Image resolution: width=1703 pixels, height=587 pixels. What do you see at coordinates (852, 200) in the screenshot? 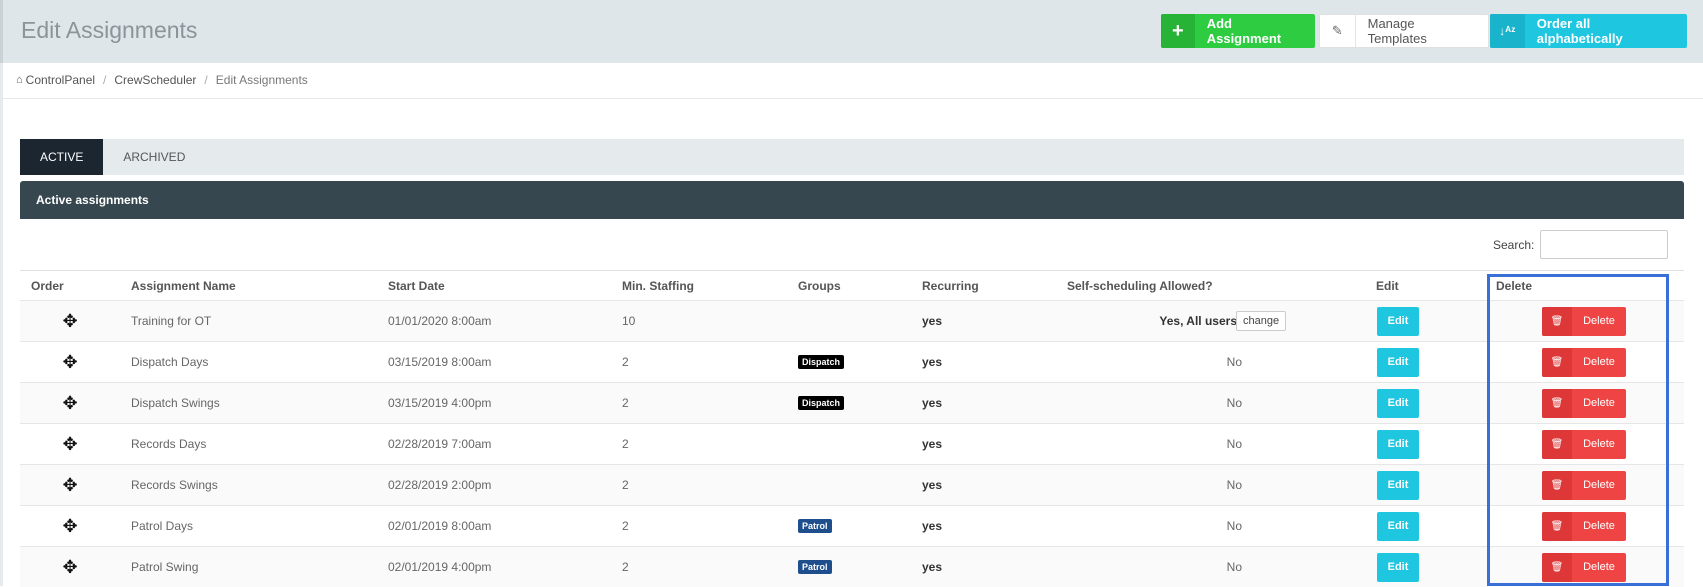
I see `panel-title: Active assignments` at bounding box center [852, 200].